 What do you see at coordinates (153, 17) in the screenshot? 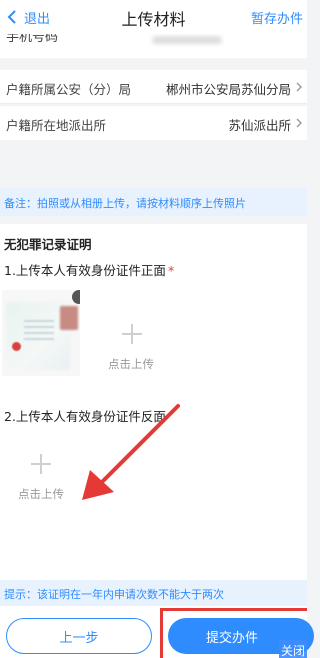
I see `top-bar: 退出 上传材料 暂存办件` at bounding box center [153, 17].